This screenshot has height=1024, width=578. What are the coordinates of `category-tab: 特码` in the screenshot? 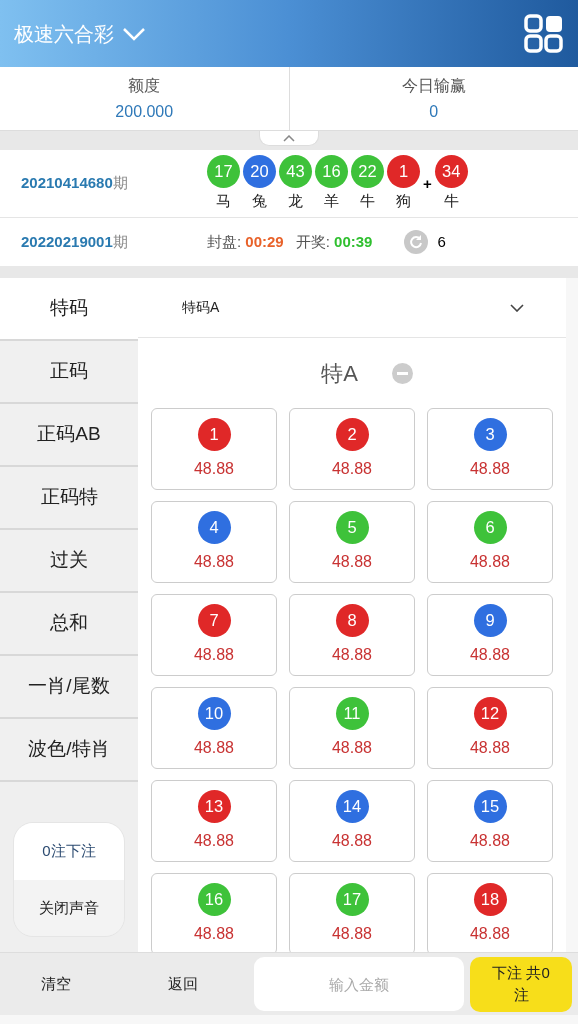 It's located at (69, 309).